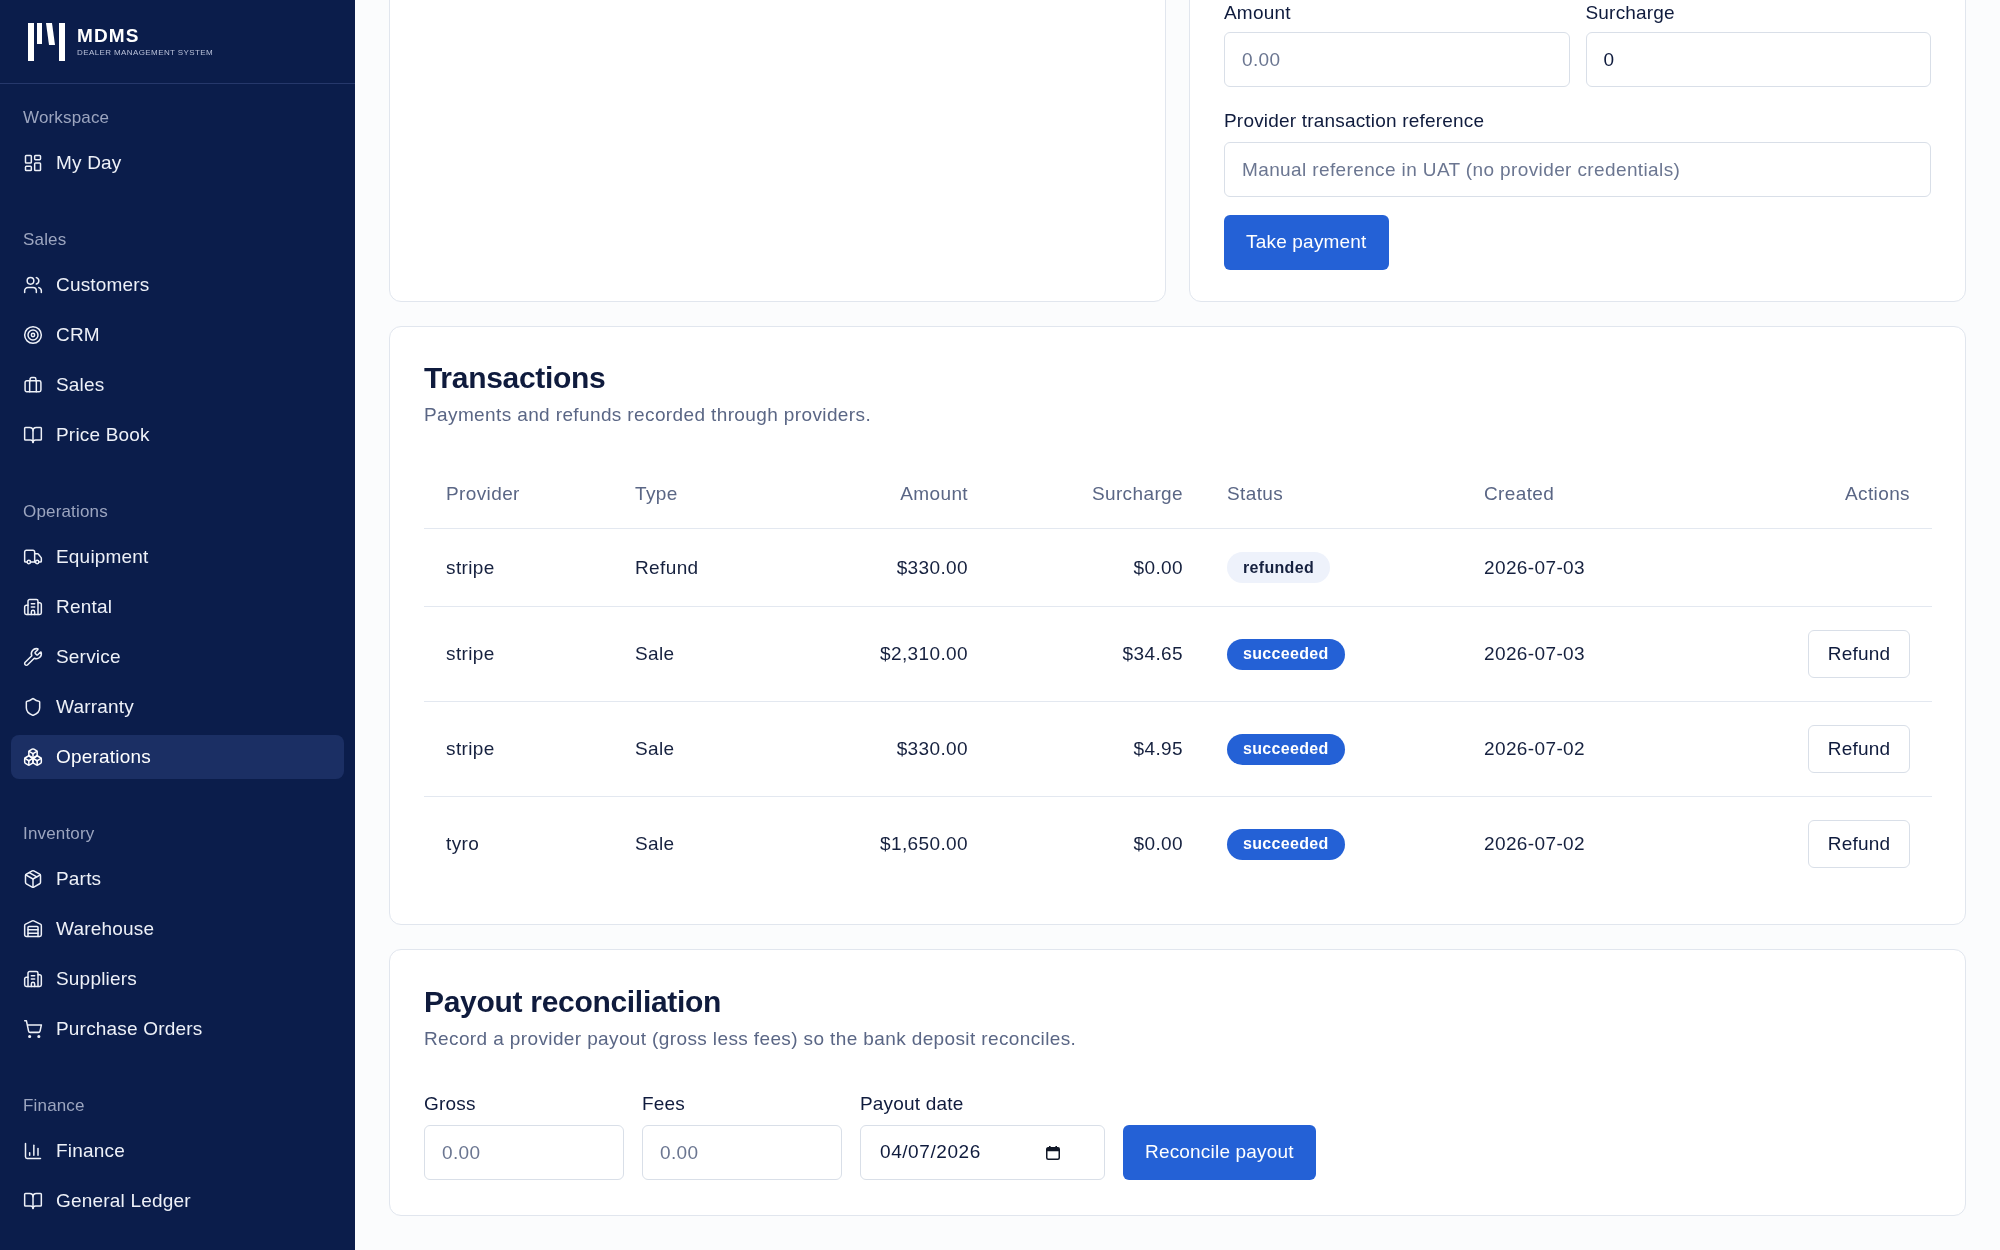 Image resolution: width=2000 pixels, height=1250 pixels. I want to click on nav-item: Suppliers, so click(177, 979).